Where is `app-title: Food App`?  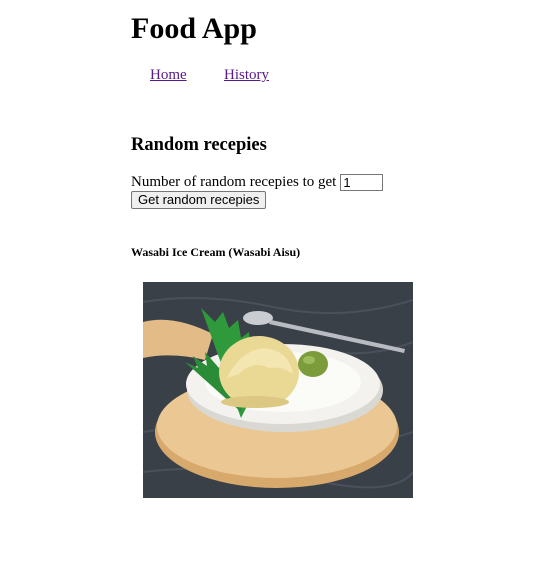 app-title: Food App is located at coordinates (194, 28).